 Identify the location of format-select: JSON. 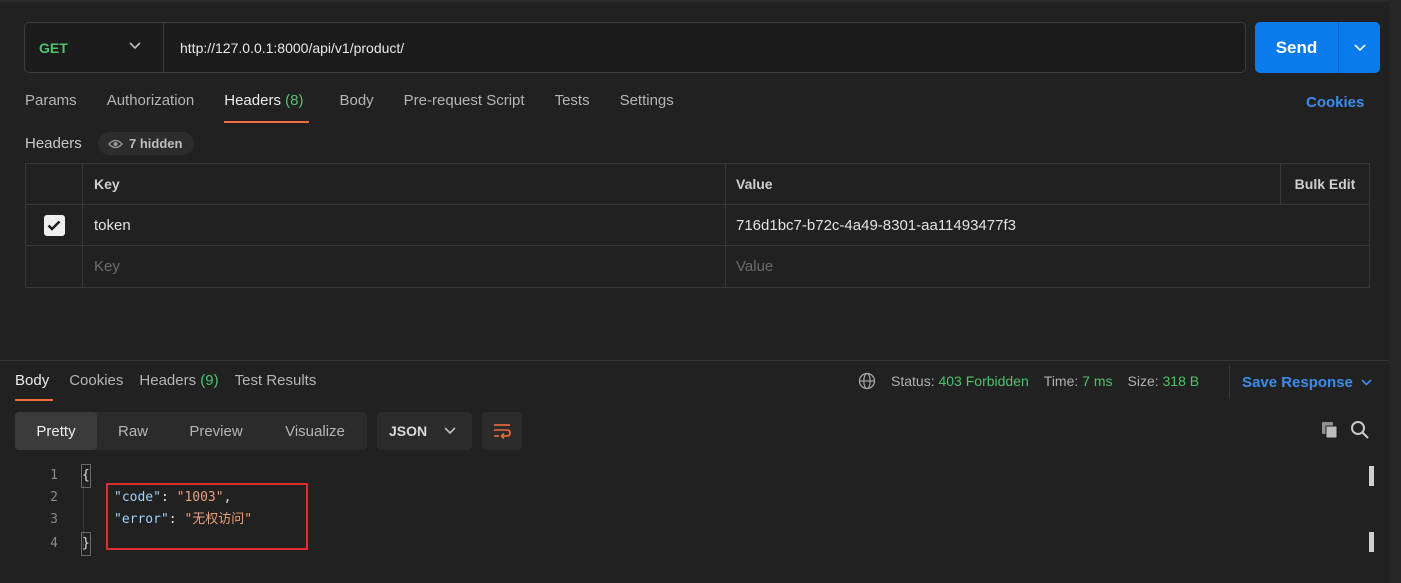
(424, 431).